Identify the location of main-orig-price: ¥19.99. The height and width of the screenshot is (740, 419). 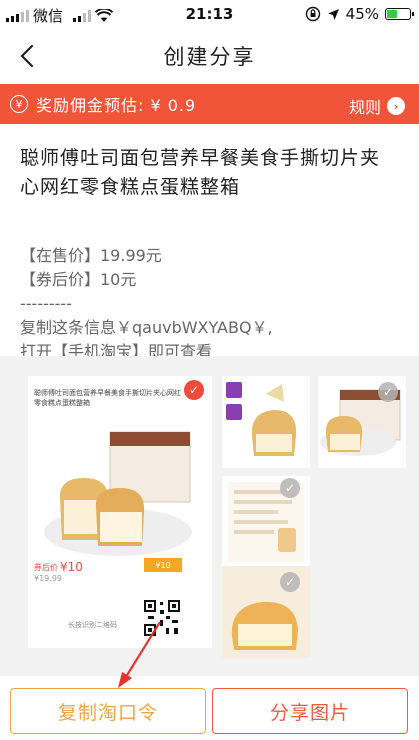
(48, 578).